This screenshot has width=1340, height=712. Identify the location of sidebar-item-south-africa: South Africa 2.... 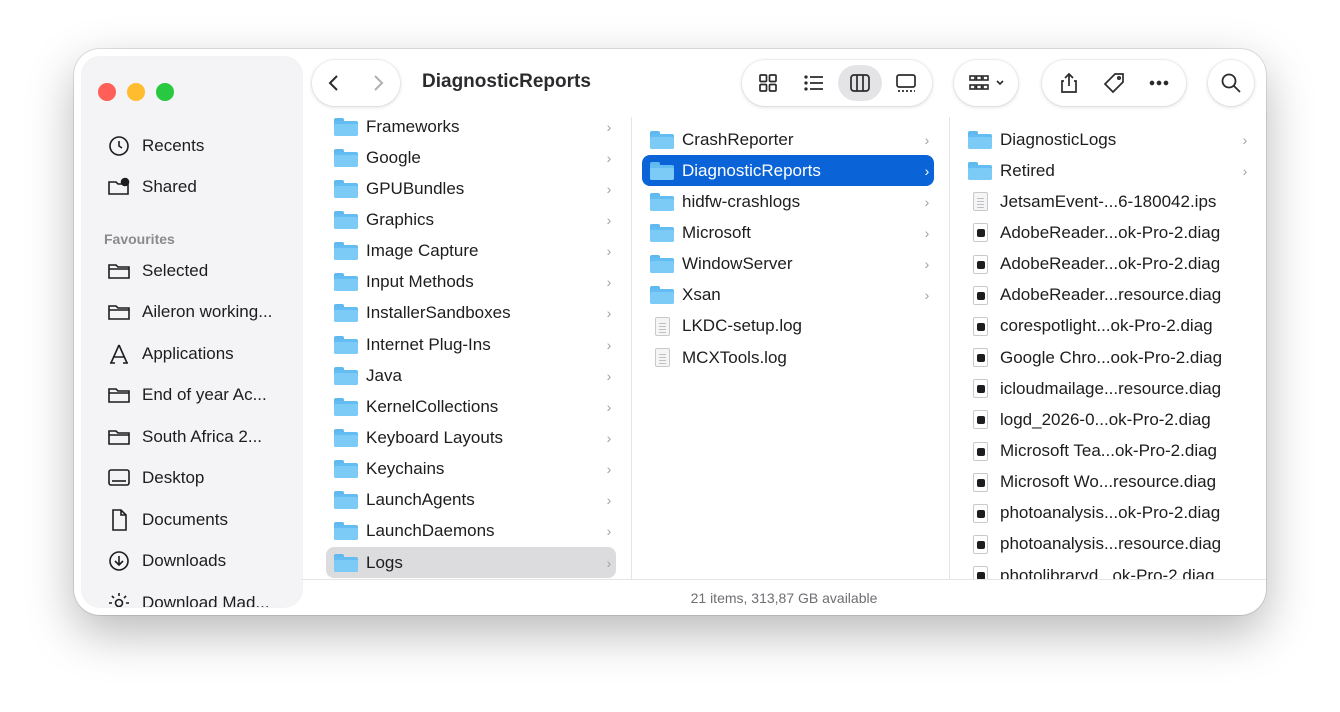
(184, 437).